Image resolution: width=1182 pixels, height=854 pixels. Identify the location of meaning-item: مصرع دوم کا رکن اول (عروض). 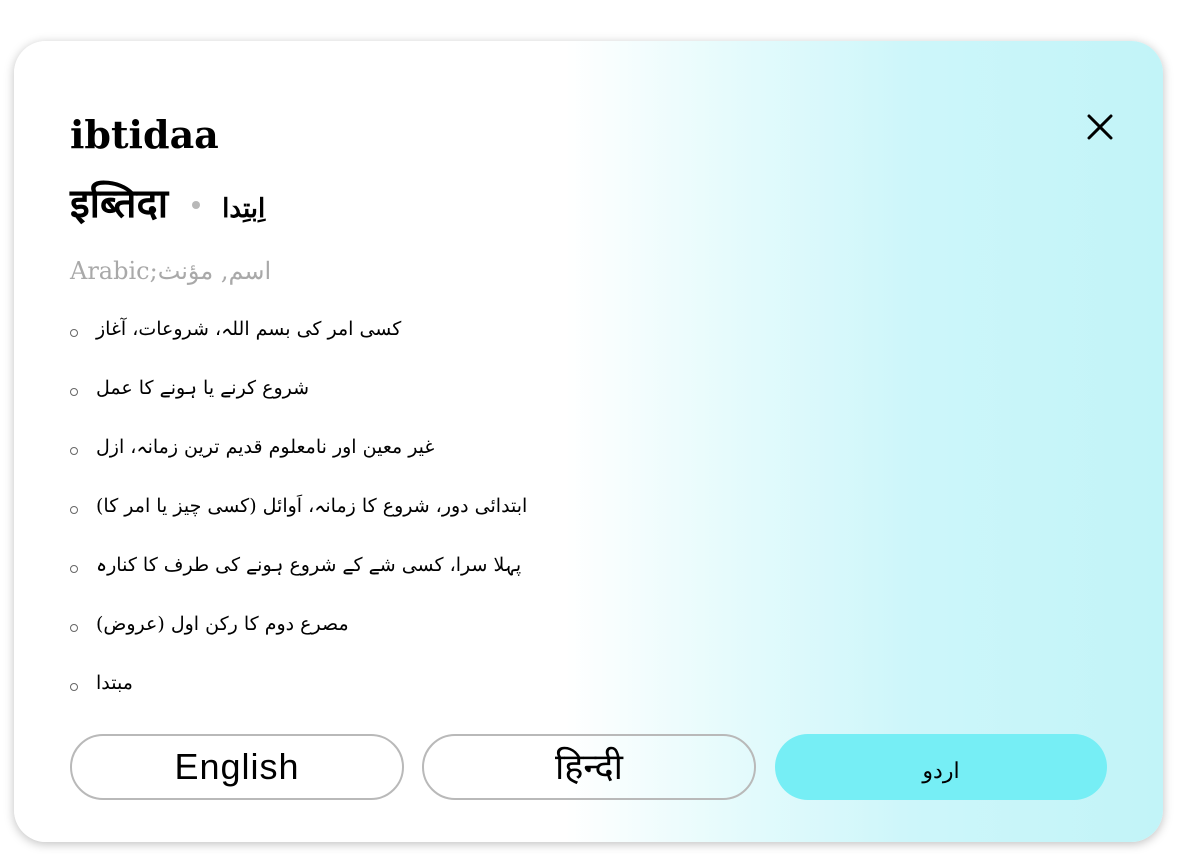
(298, 623).